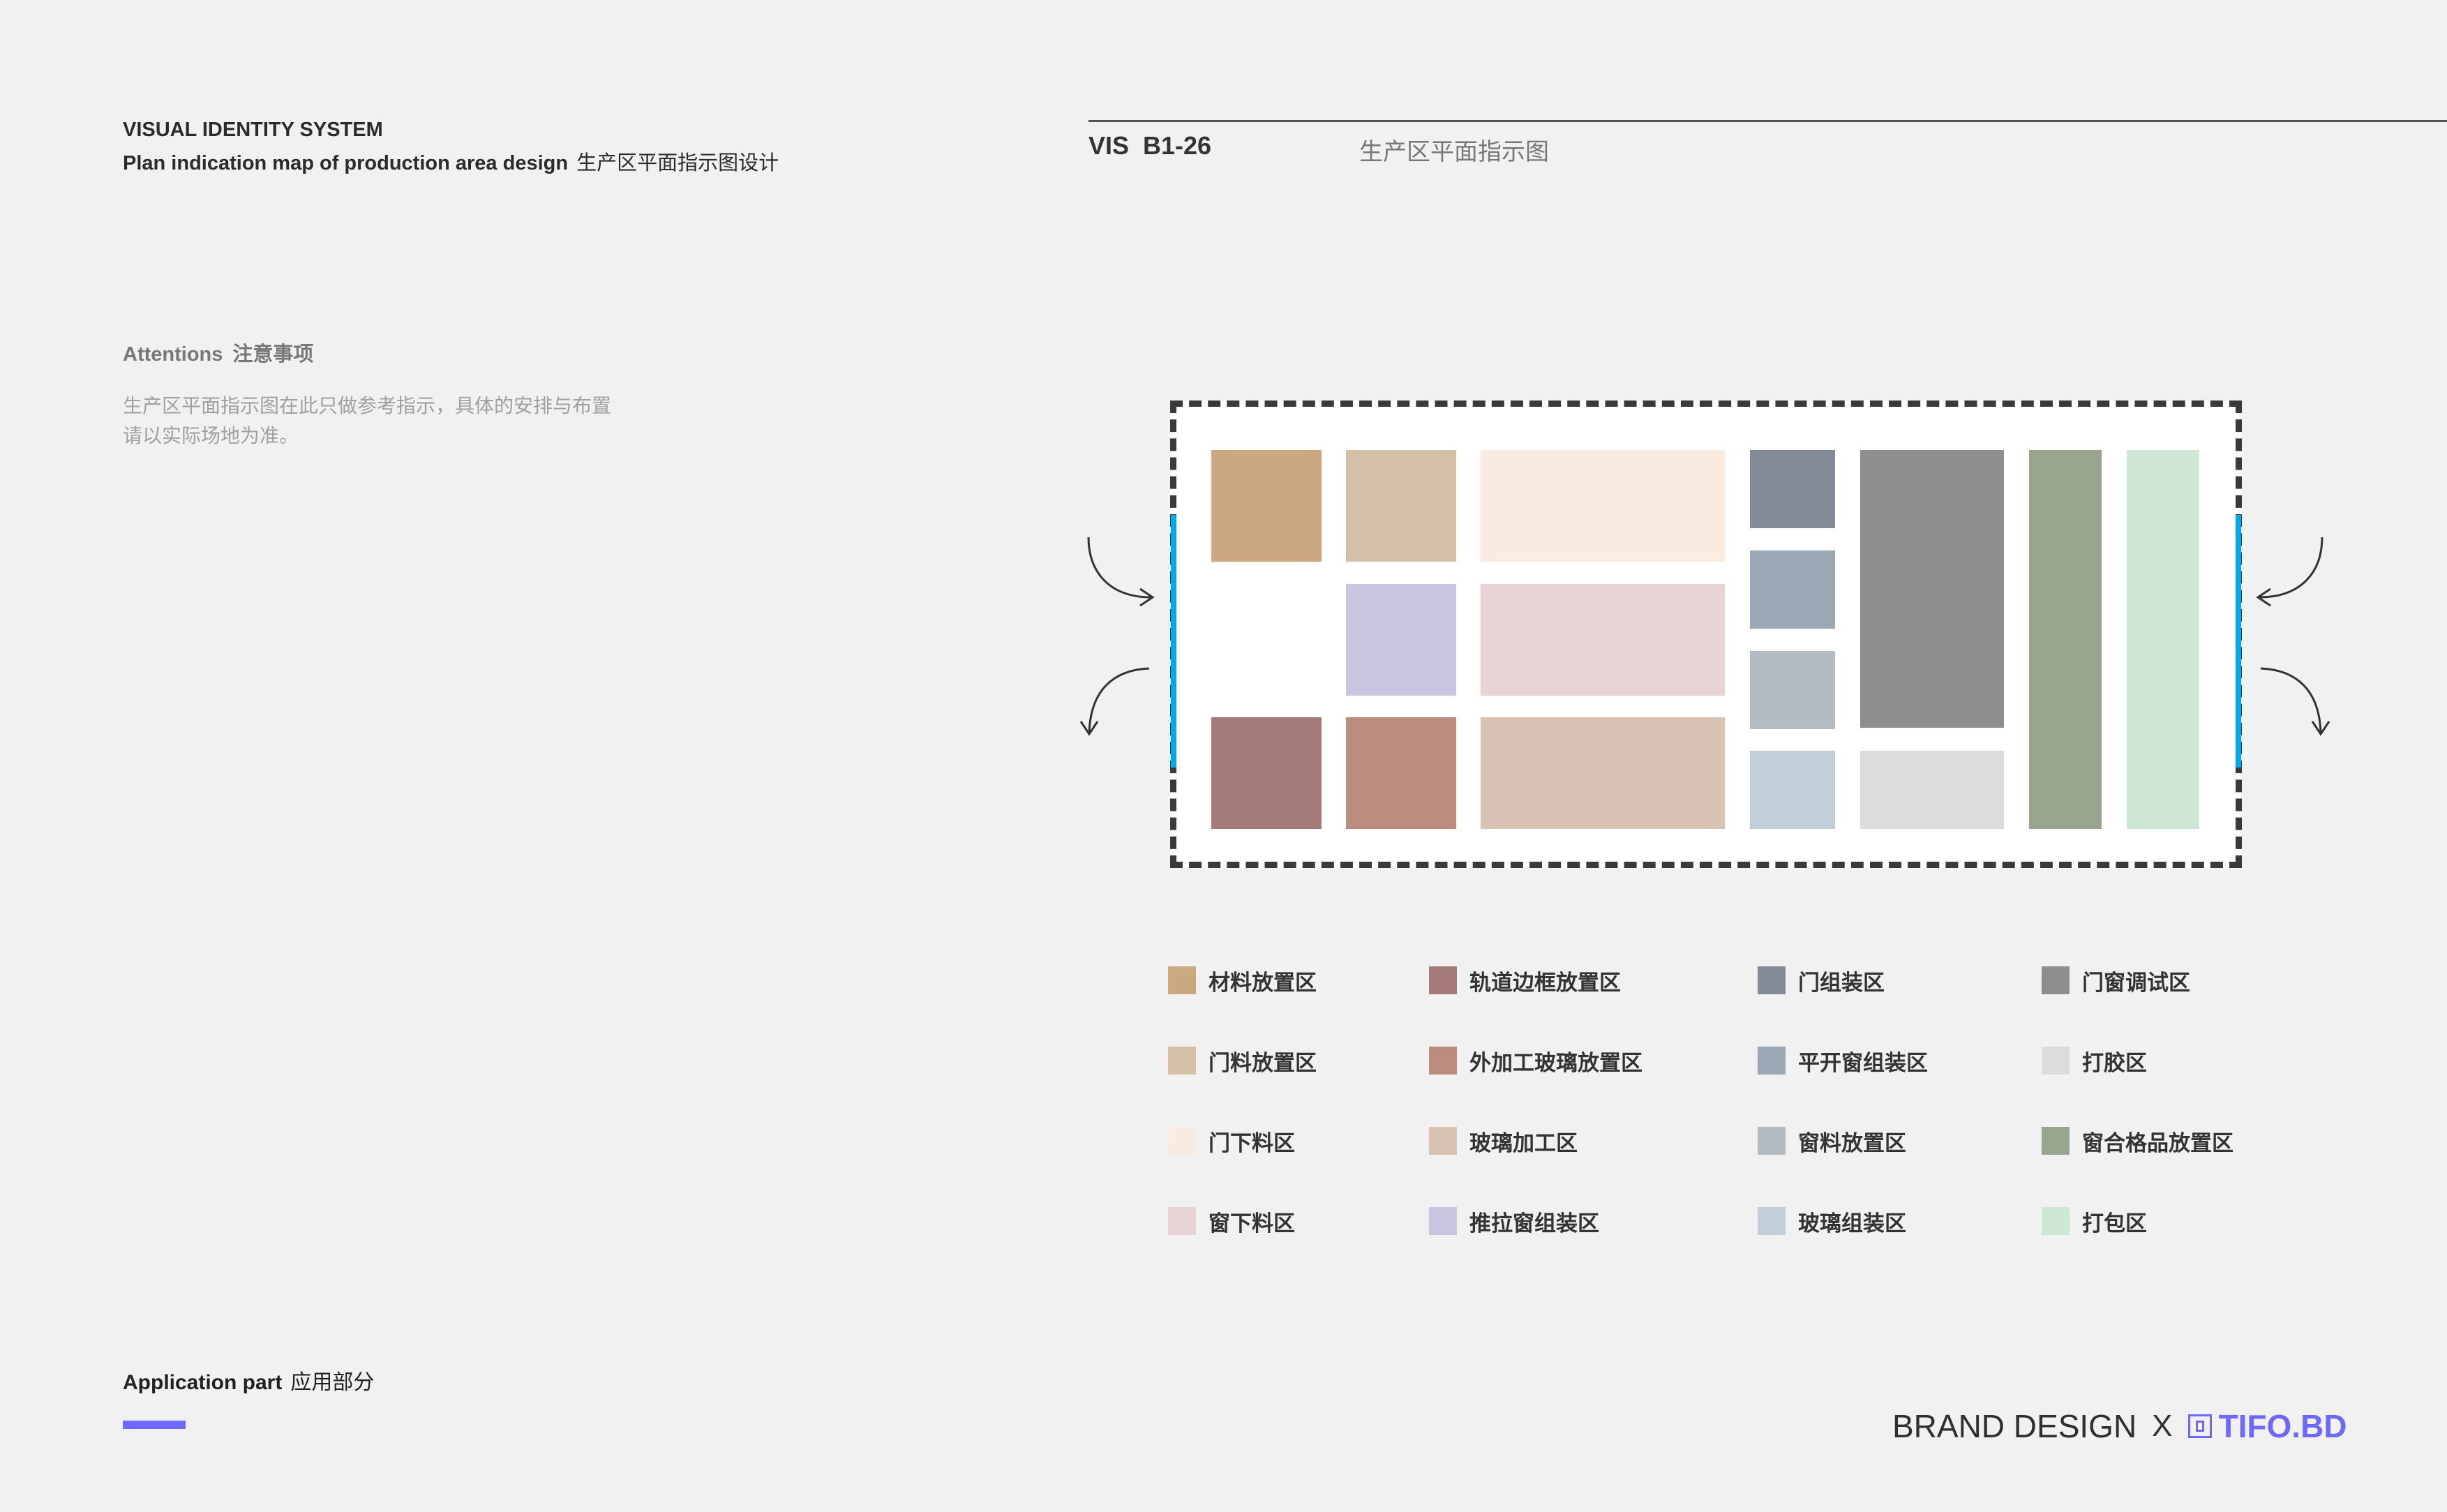  What do you see at coordinates (1767, 121) in the screenshot?
I see `top-divider` at bounding box center [1767, 121].